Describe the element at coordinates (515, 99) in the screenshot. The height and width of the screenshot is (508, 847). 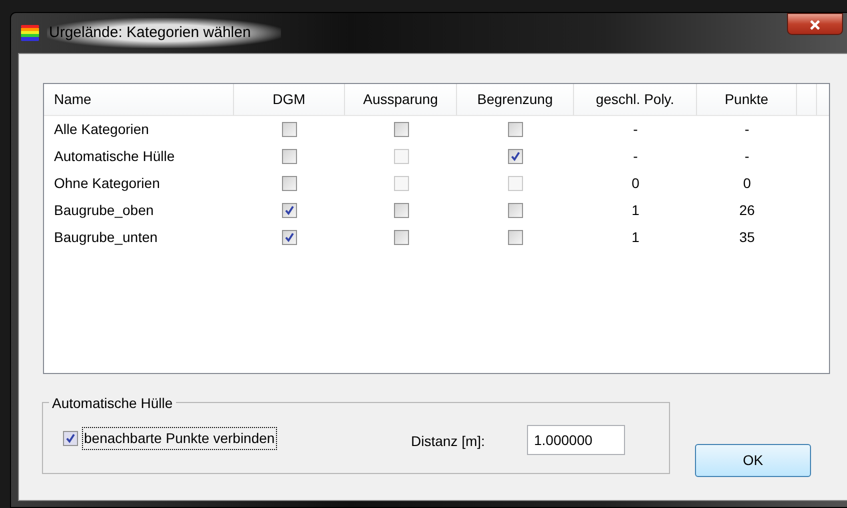
I see `column-header: Begrenzung` at that location.